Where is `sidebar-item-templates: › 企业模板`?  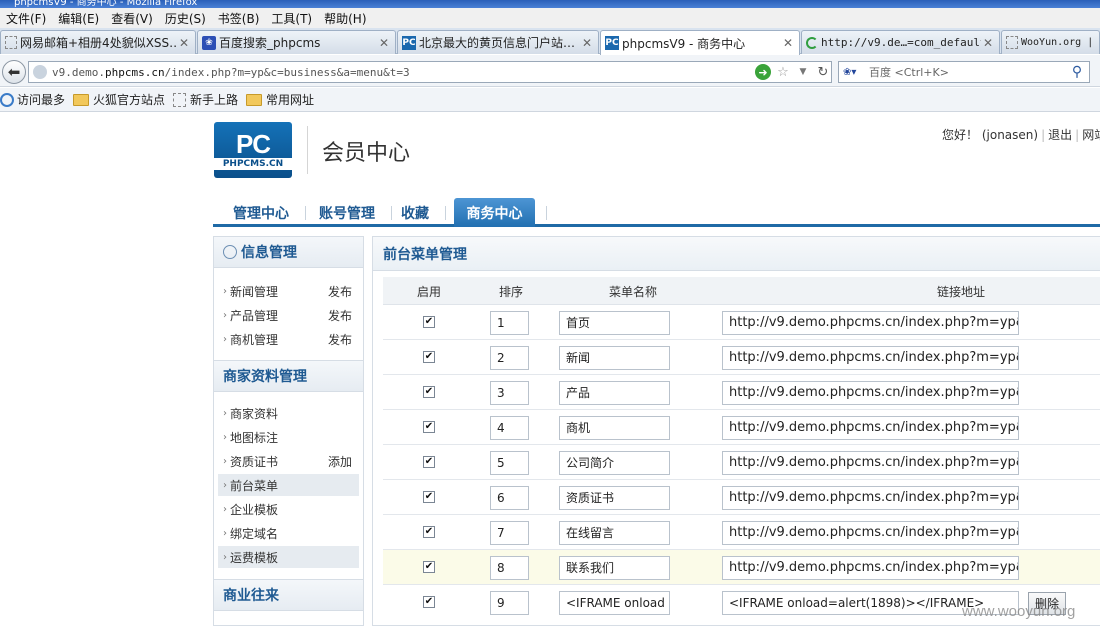 sidebar-item-templates: › 企业模板 is located at coordinates (288, 509).